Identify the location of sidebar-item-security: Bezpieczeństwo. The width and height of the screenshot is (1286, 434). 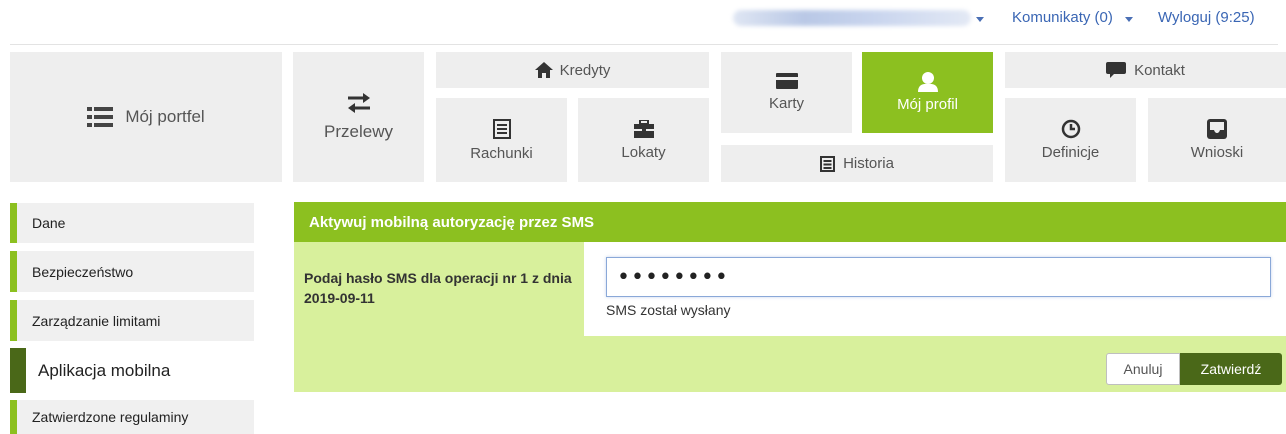
(132, 271).